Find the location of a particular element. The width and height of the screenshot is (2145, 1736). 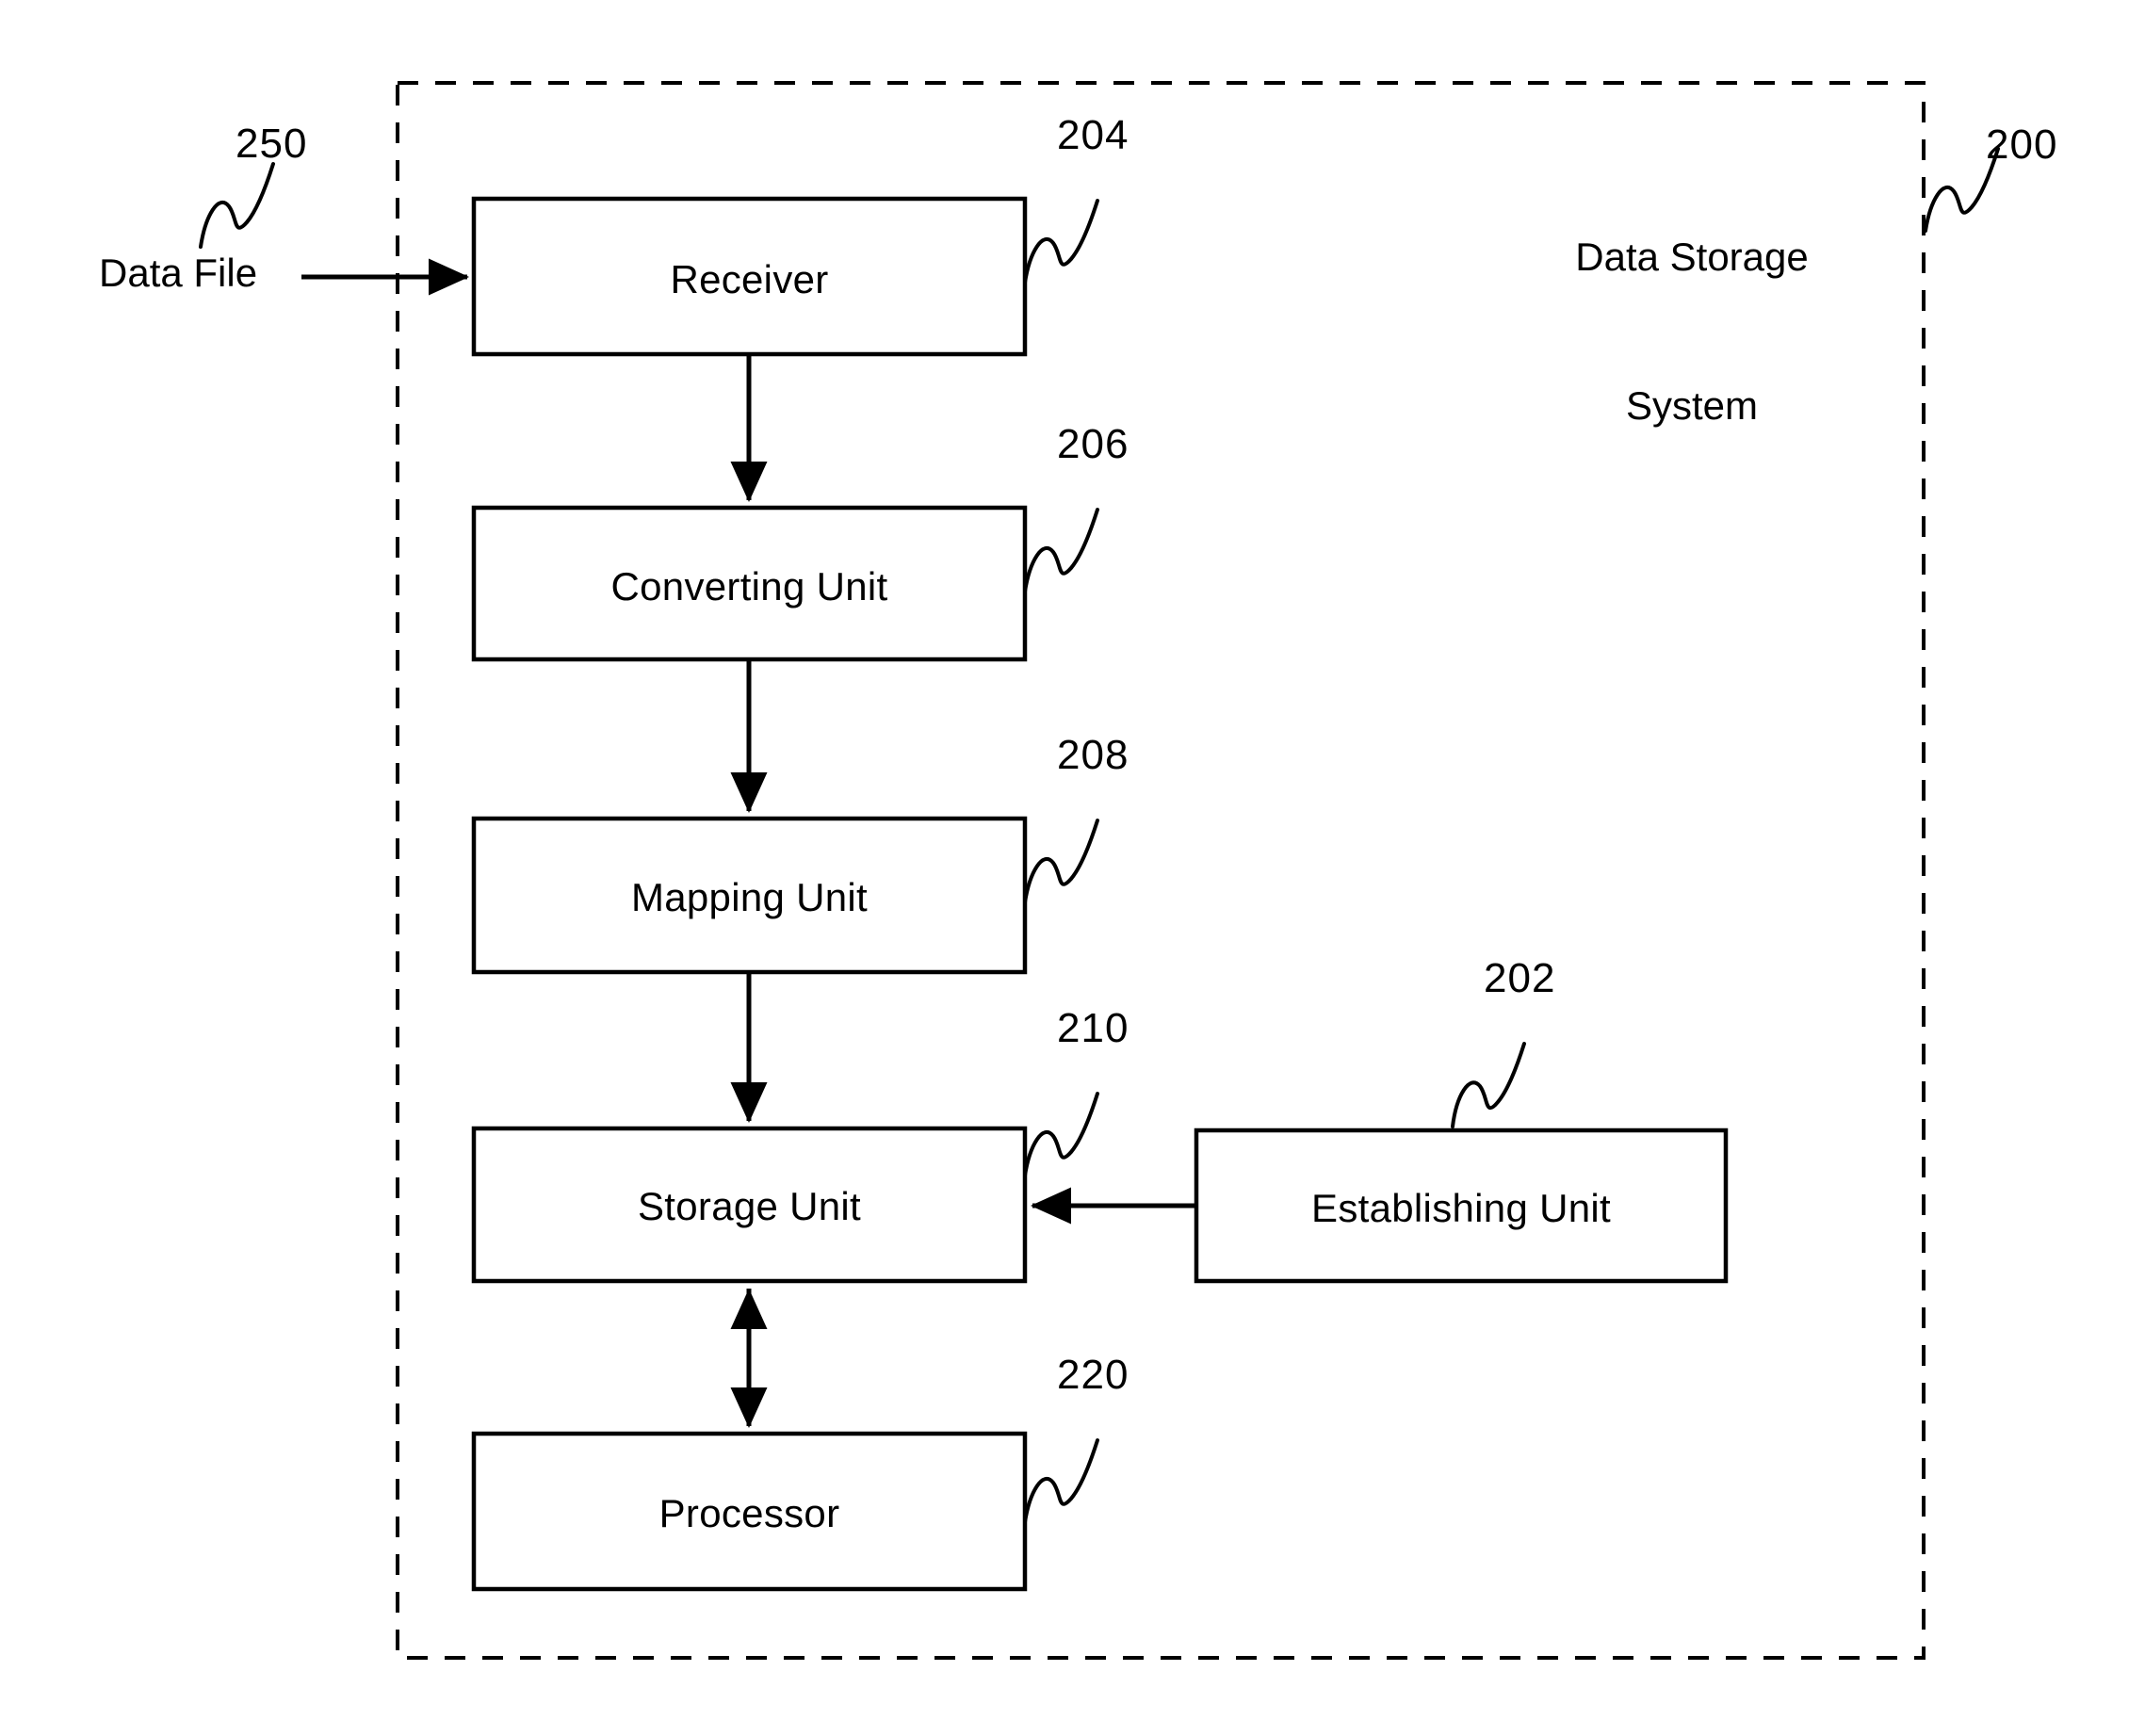

ref-number-202: 202 is located at coordinates (1520, 978).